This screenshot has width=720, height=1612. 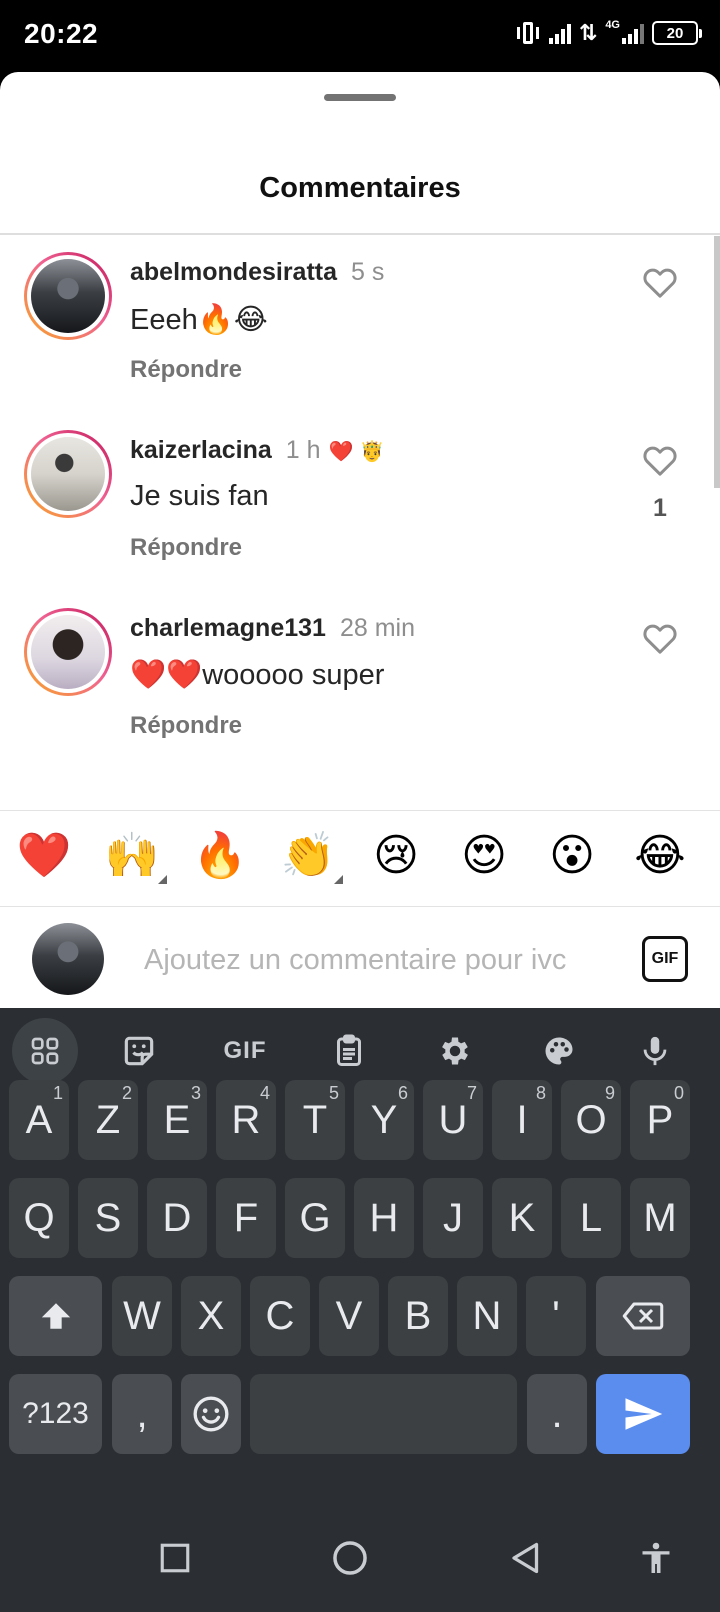 I want to click on key-q: Q, so click(x=39, y=1218).